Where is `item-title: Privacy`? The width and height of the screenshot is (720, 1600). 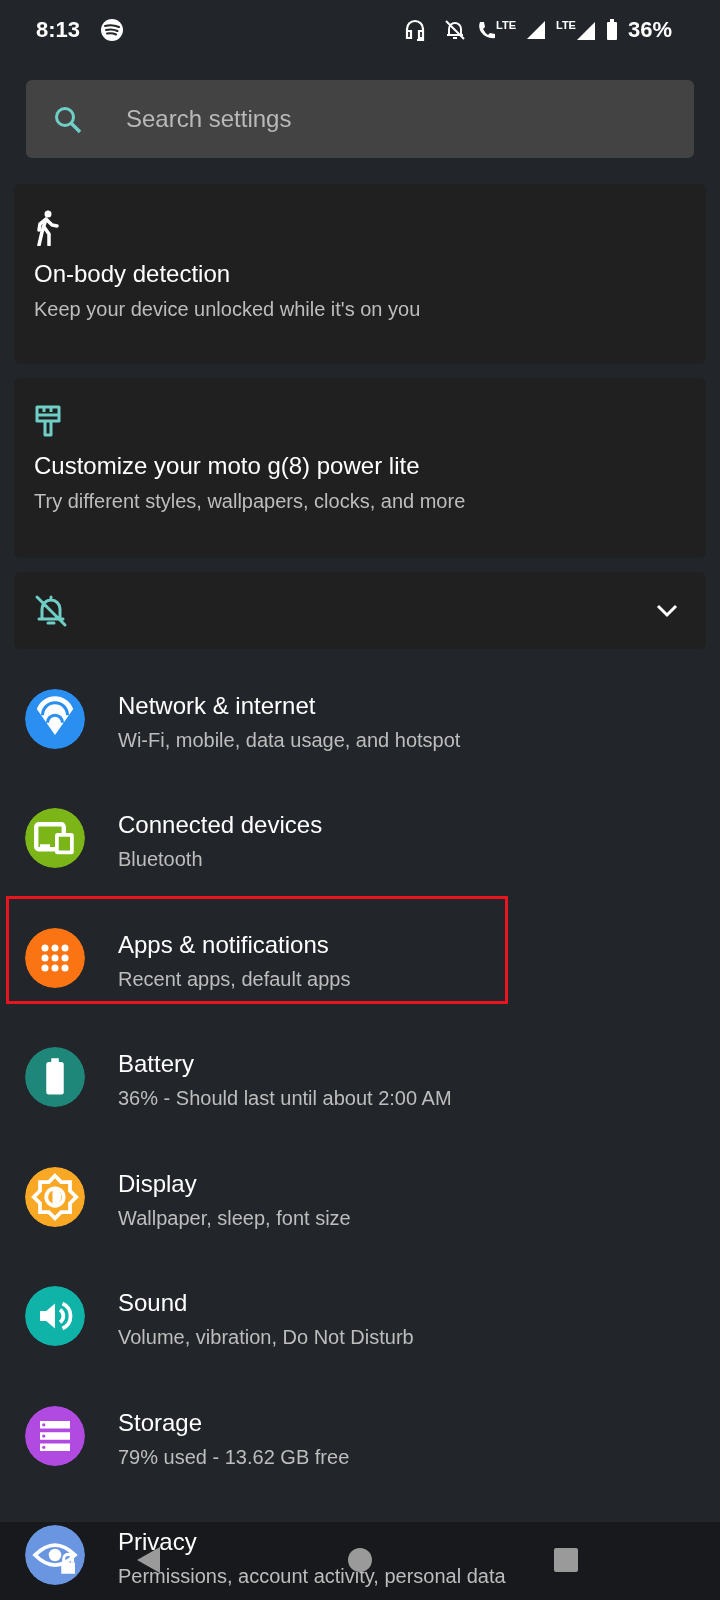
item-title: Privacy is located at coordinates (158, 1542).